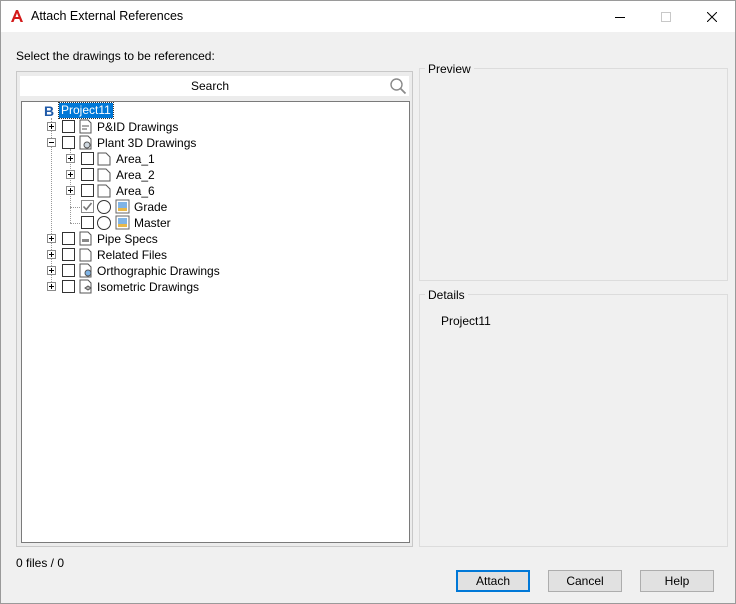 Image resolution: width=736 pixels, height=604 pixels. I want to click on tree-item-plant3d-drawings: Plant 3D Drawings, so click(152, 143).